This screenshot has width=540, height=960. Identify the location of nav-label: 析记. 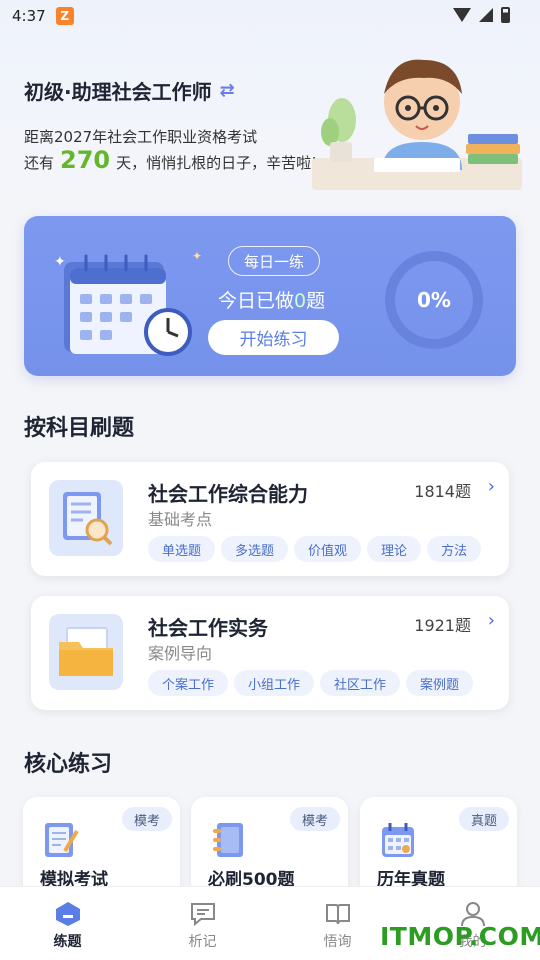
(202, 942).